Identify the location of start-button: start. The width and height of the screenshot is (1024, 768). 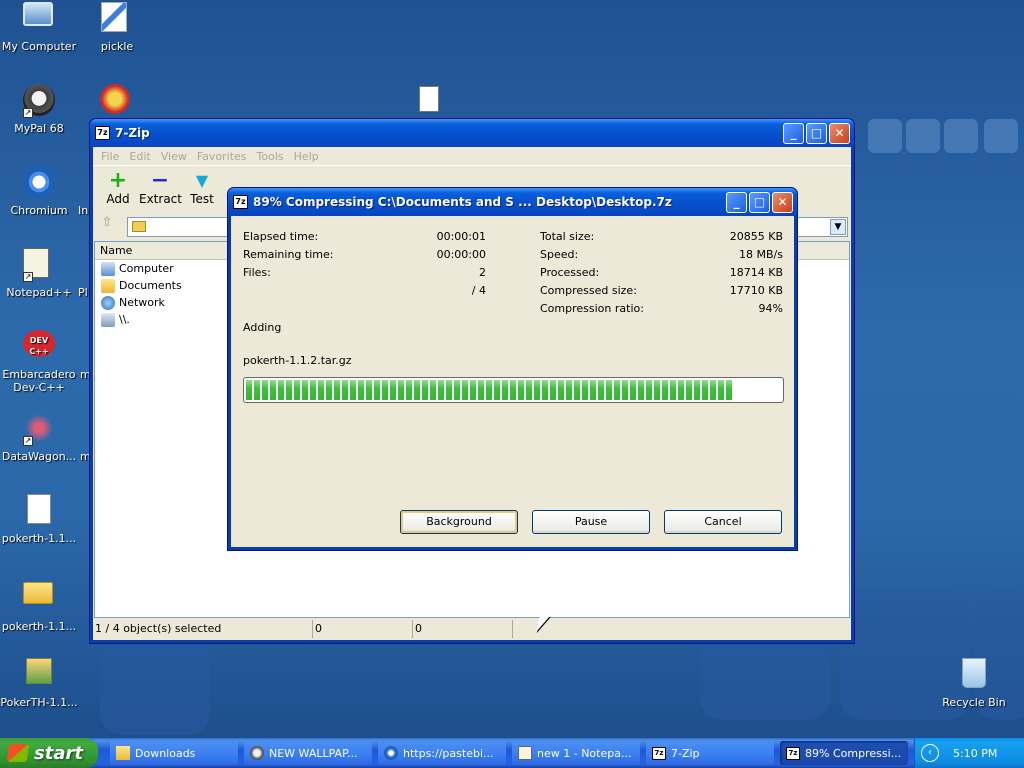
(49, 753).